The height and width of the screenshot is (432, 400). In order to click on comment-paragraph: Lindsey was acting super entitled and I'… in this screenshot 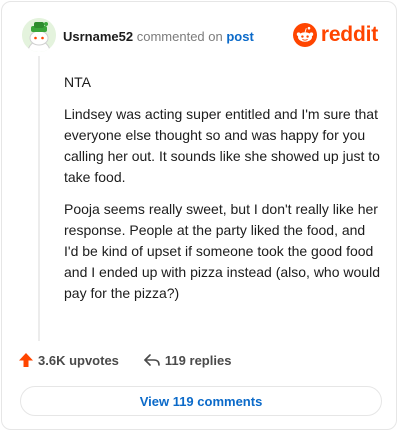, I will do `click(222, 145)`.